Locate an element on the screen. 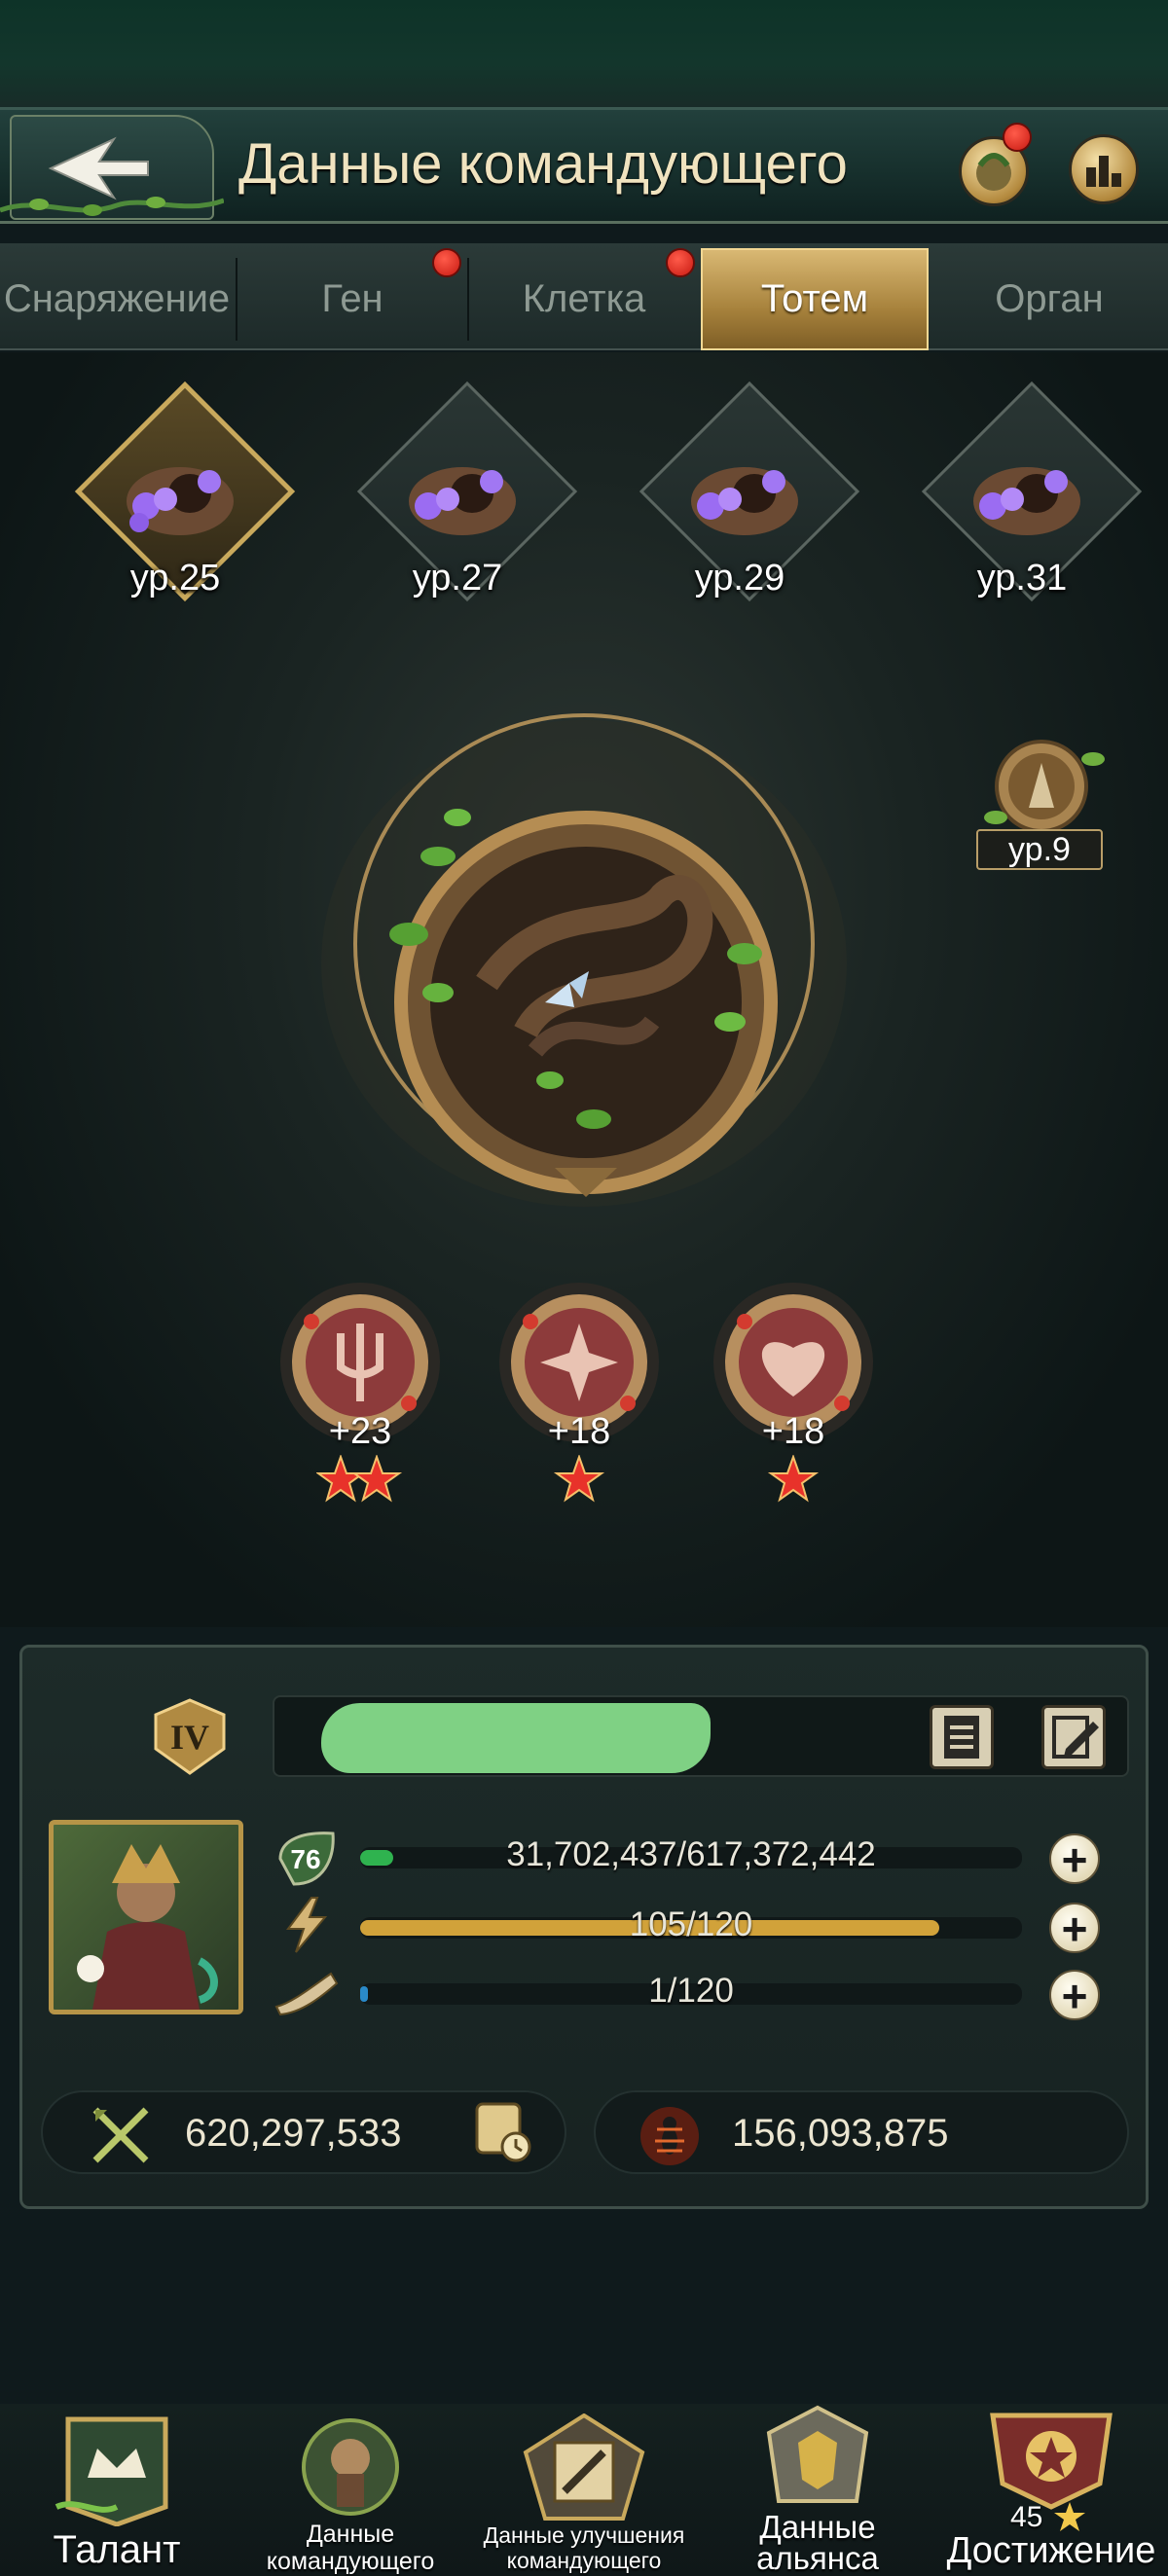 The height and width of the screenshot is (2576, 1168). edit-pencil-icon is located at coordinates (1075, 1737).